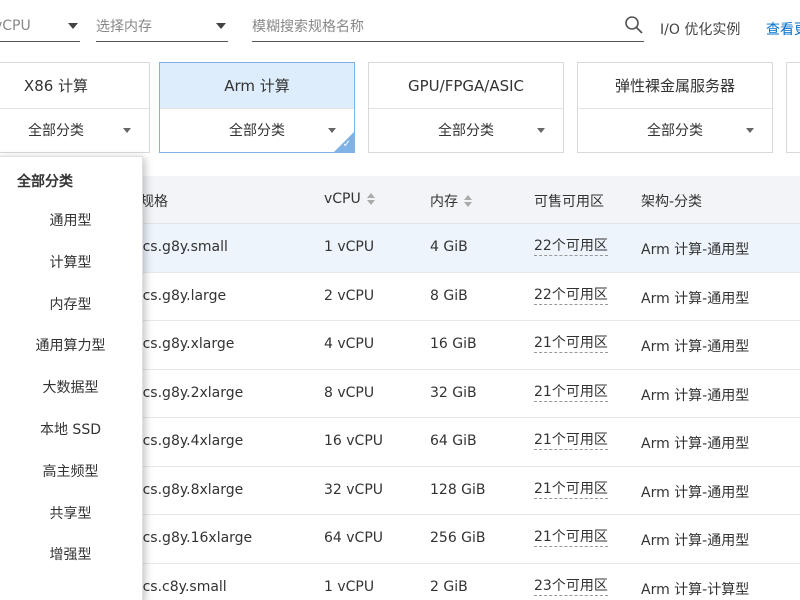 The width and height of the screenshot is (800, 600). Describe the element at coordinates (458, 538) in the screenshot. I see `cell-memory: 256 GiB` at that location.